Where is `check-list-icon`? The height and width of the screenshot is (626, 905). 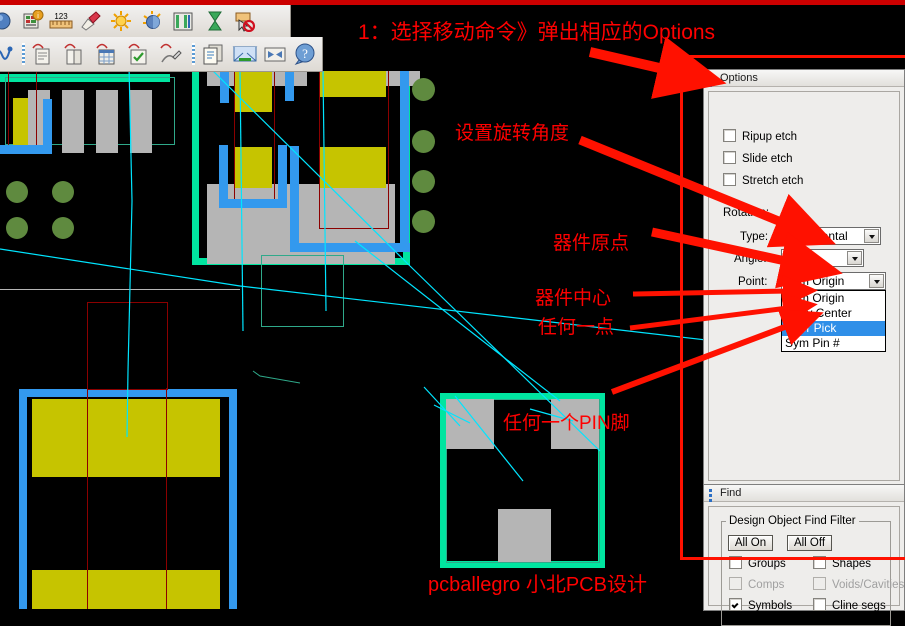
check-list-icon is located at coordinates (139, 54).